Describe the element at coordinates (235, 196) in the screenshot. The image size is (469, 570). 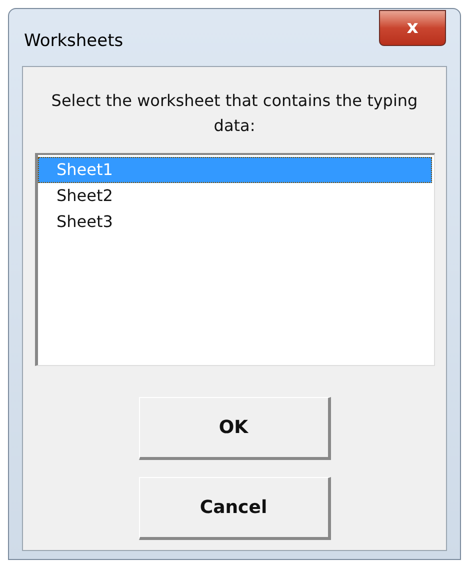
I see `list-item: Sheet2` at that location.